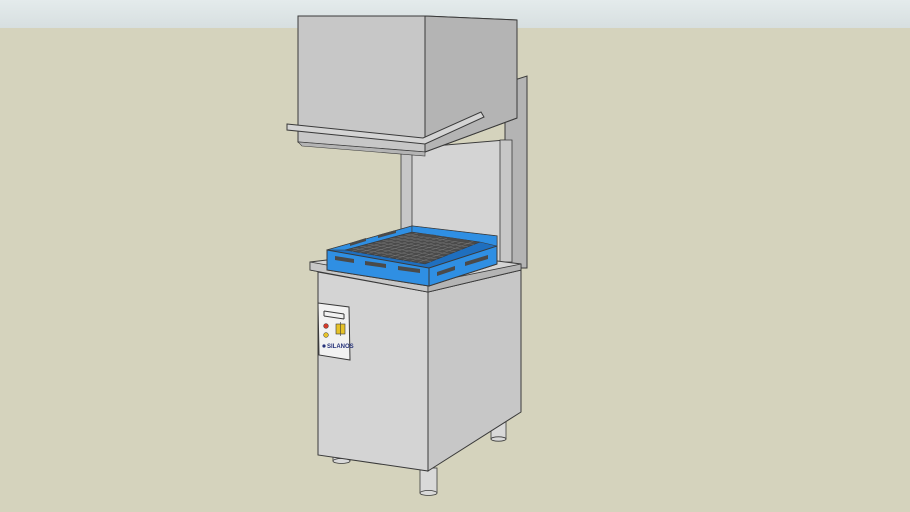 The height and width of the screenshot is (512, 910). I want to click on cabinet-front-face, so click(373, 371).